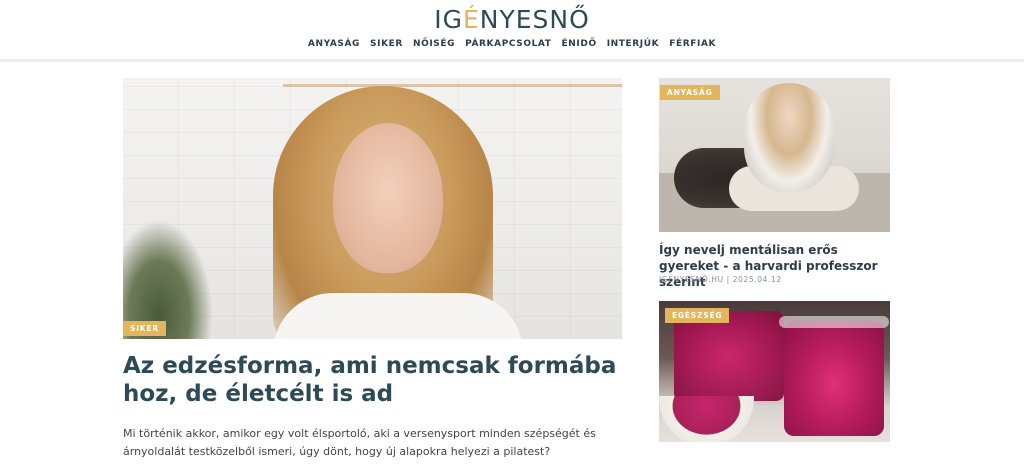 Image resolution: width=1024 pixels, height=464 pixels. What do you see at coordinates (508, 44) in the screenshot?
I see `nav-item-parkapcsolat: PÁRKAPCSOLAT` at bounding box center [508, 44].